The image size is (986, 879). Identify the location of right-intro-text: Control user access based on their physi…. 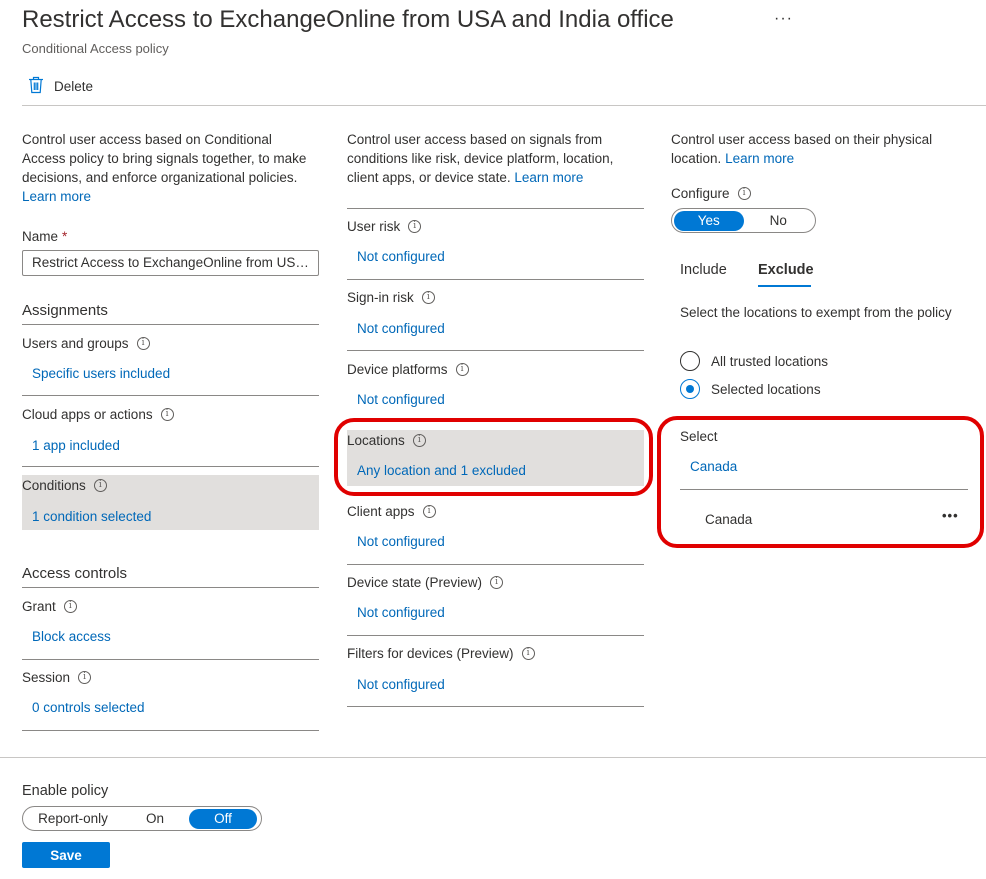
(802, 149).